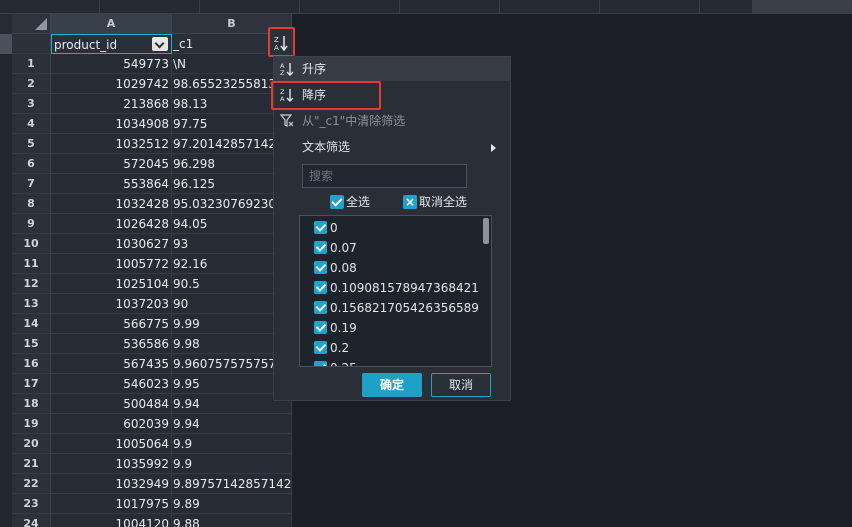 The height and width of the screenshot is (527, 852). What do you see at coordinates (326, 228) in the screenshot?
I see `value-checkbox-item: 0` at bounding box center [326, 228].